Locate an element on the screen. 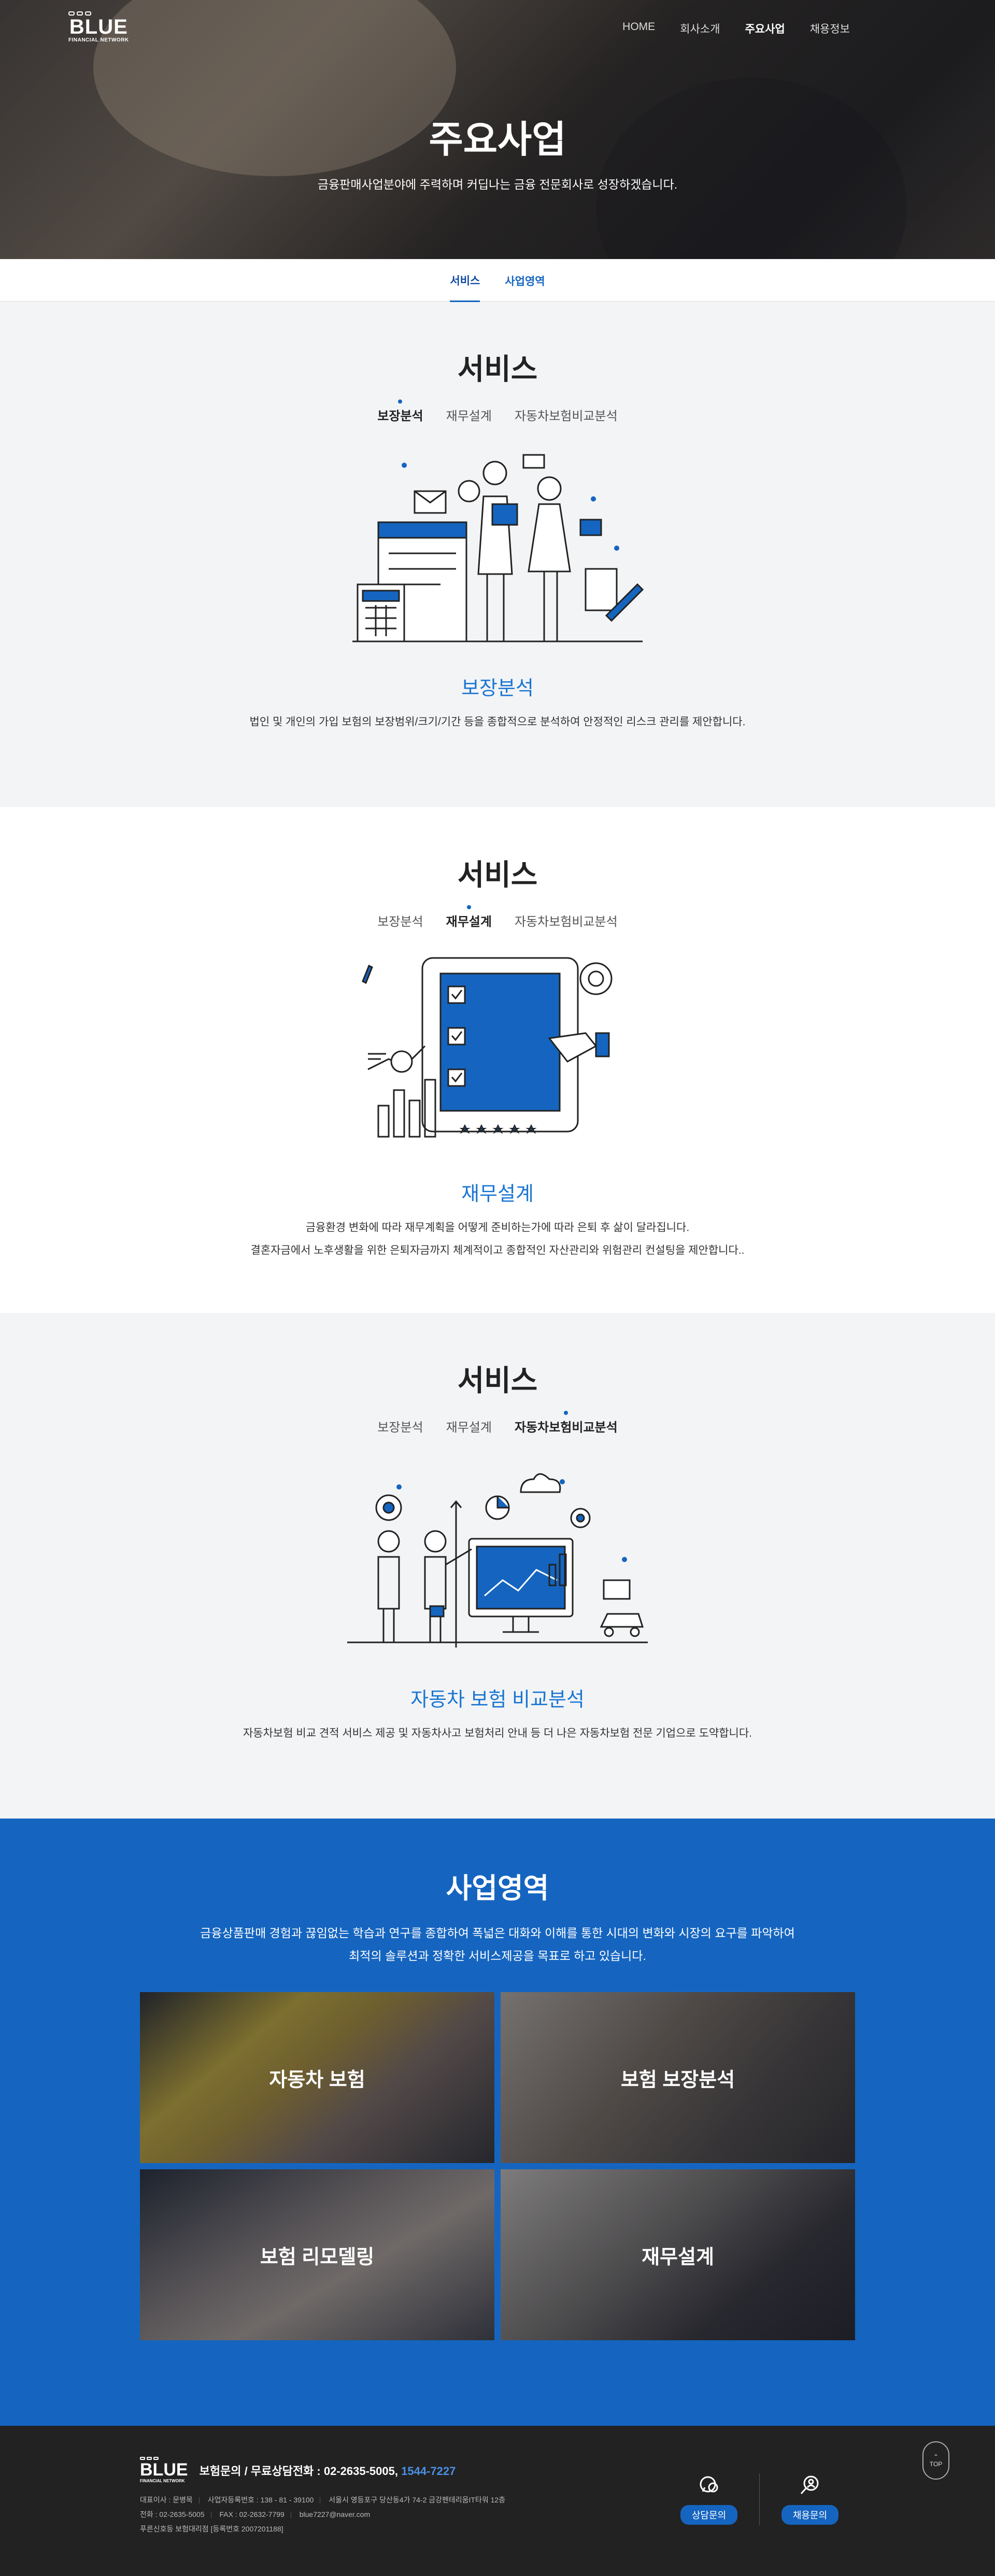 The width and height of the screenshot is (995, 2576). service-item-title: 재무설계 is located at coordinates (497, 1194).